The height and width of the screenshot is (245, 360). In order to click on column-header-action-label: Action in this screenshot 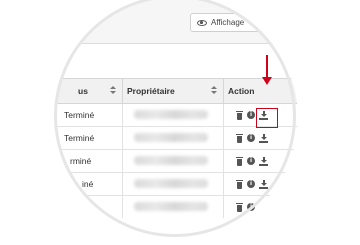, I will do `click(241, 91)`.